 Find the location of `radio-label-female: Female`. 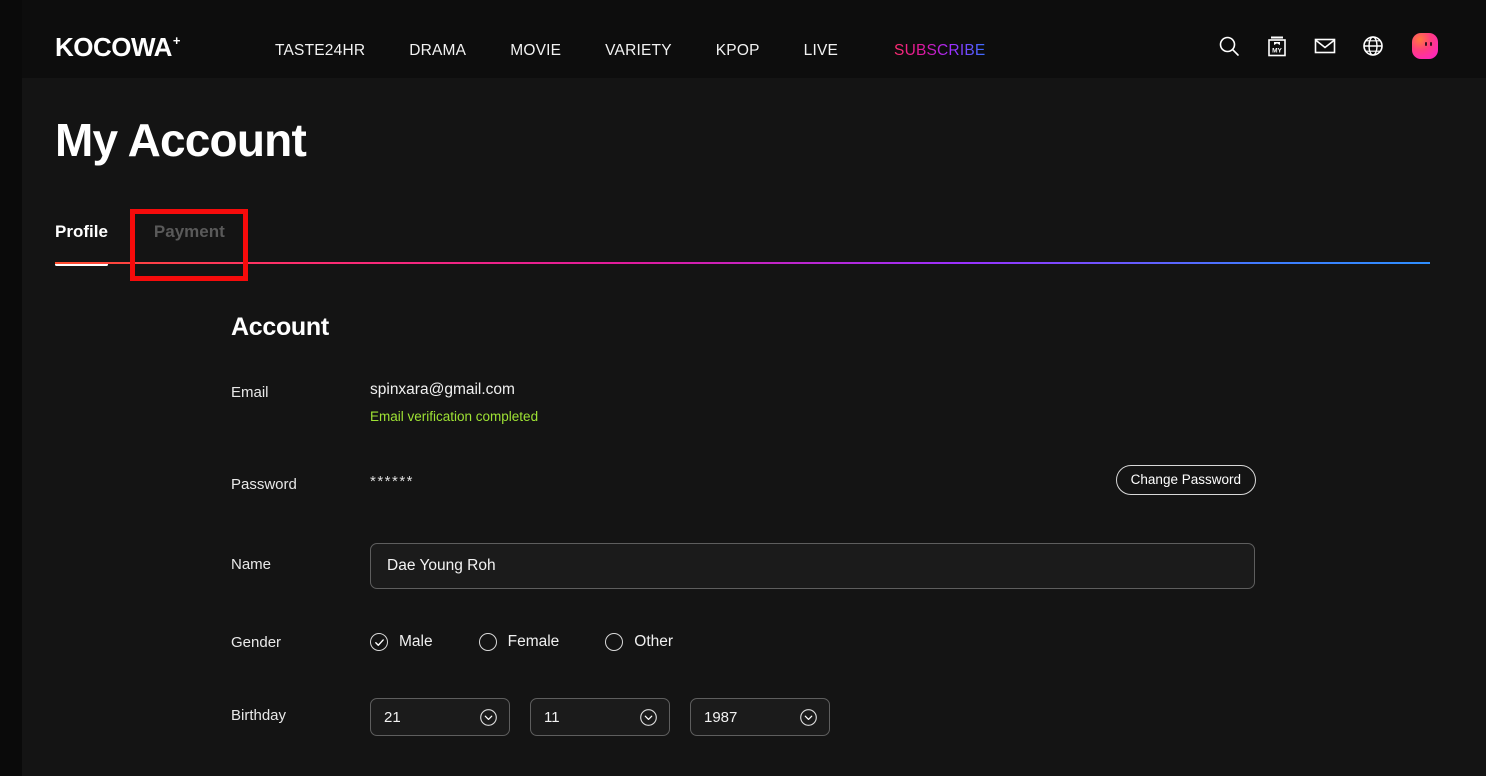

radio-label-female: Female is located at coordinates (533, 641).